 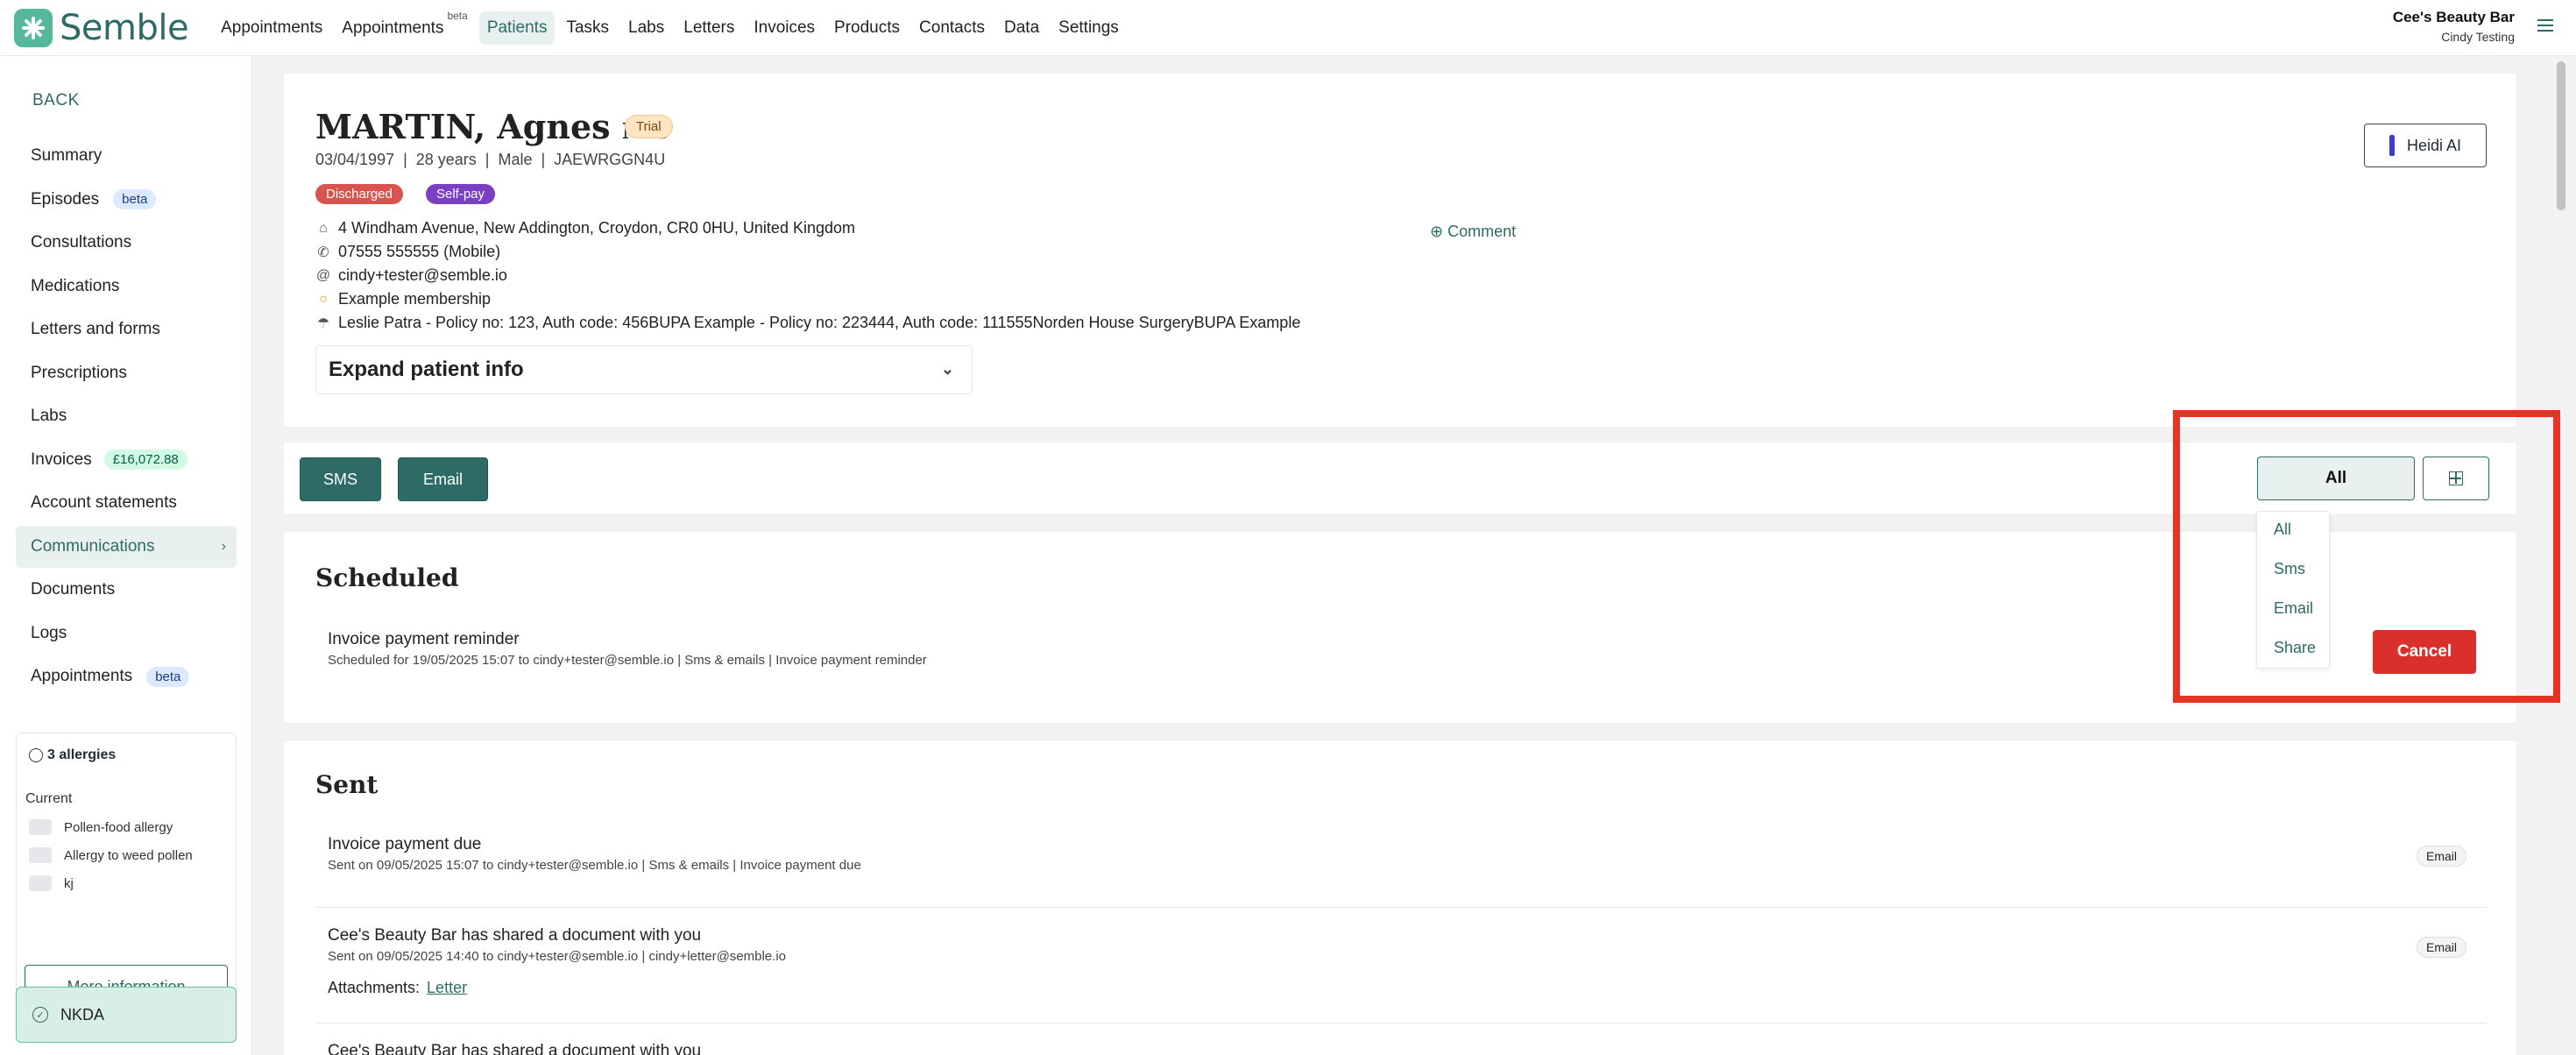 I want to click on scheduled-message-title: Invoice payment reminder, so click(x=424, y=639).